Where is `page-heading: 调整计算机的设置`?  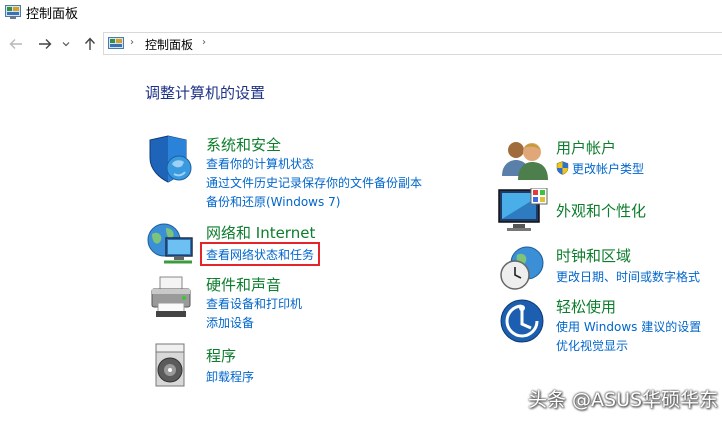
page-heading: 调整计算机的设置 is located at coordinates (205, 93).